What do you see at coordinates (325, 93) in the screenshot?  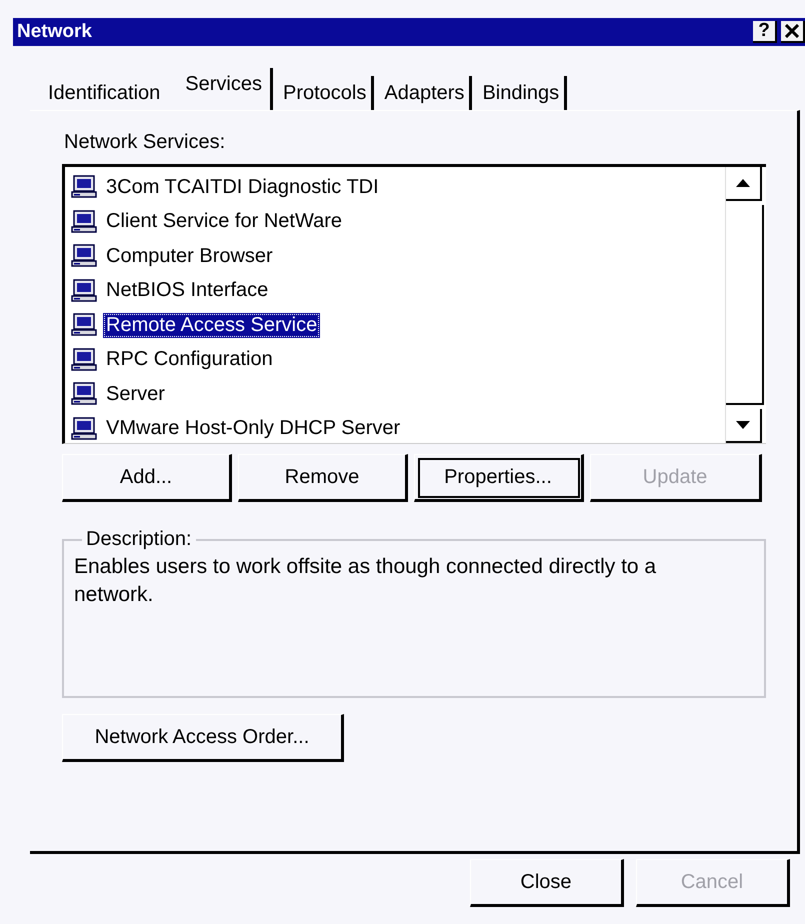 I see `tab: Protocols` at bounding box center [325, 93].